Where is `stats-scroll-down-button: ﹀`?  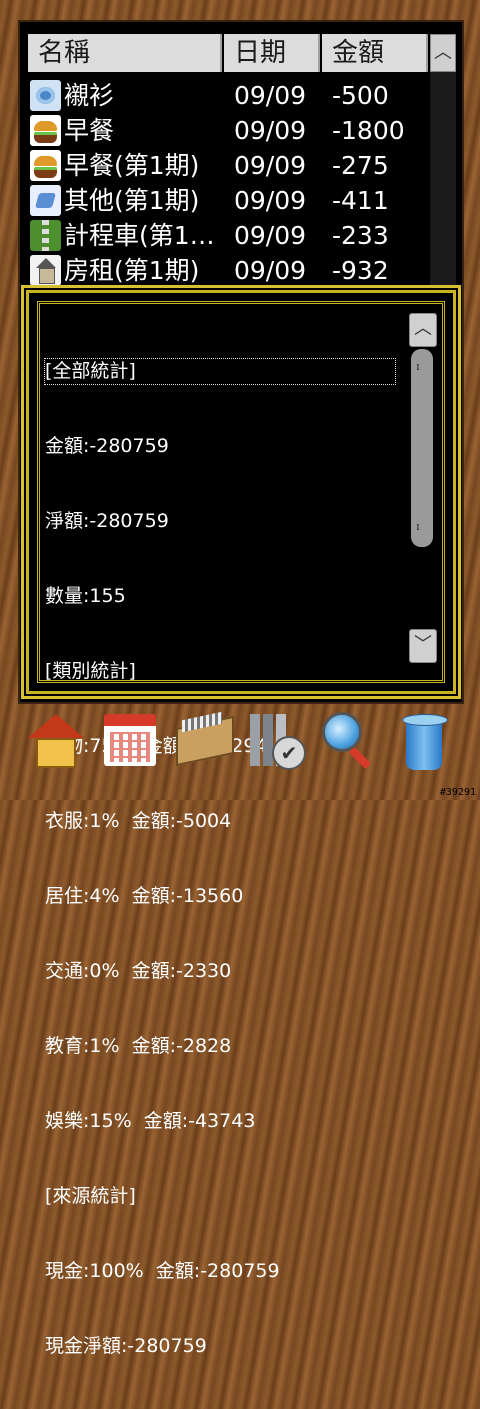
stats-scroll-down-button: ﹀ is located at coordinates (423, 646).